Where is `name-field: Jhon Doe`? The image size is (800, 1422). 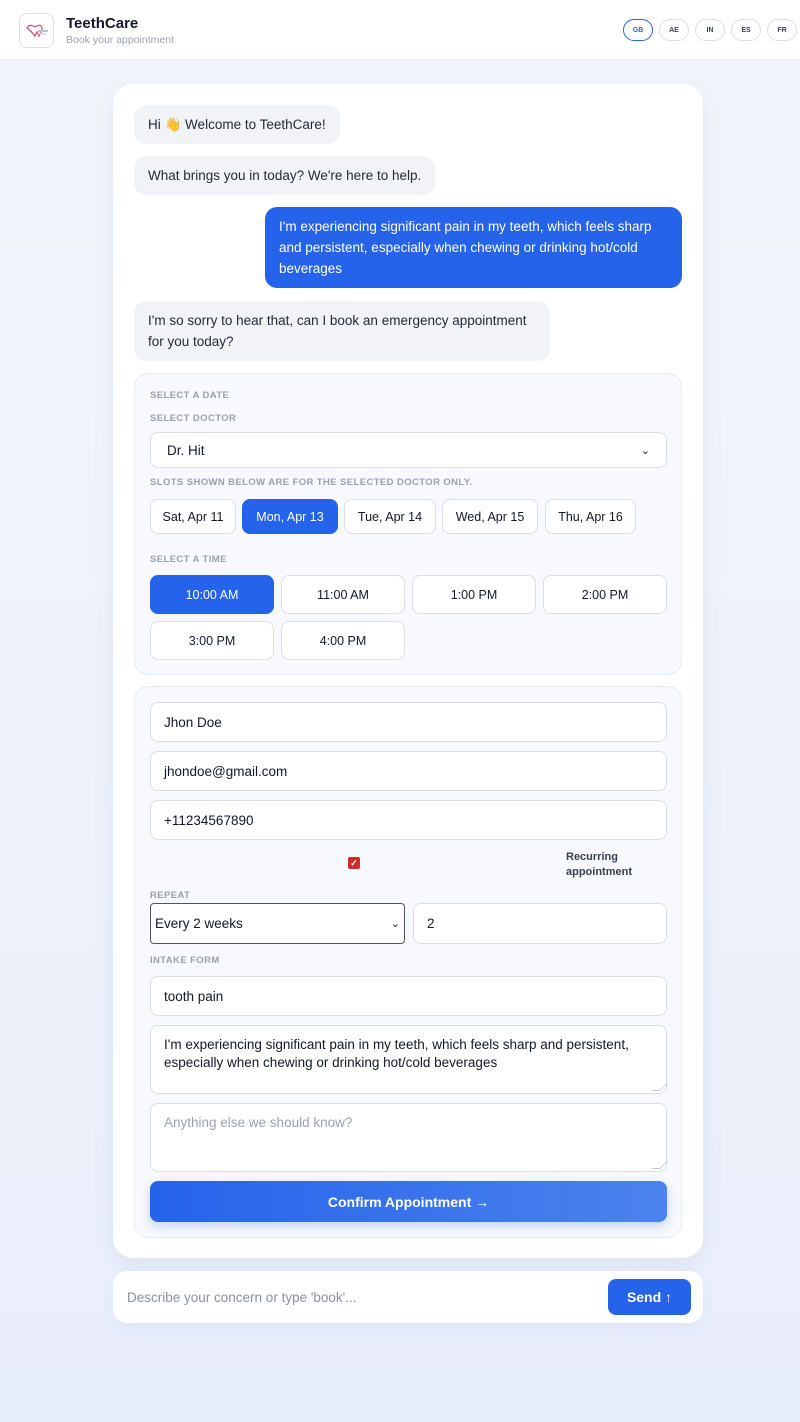
name-field: Jhon Doe is located at coordinates (408, 722).